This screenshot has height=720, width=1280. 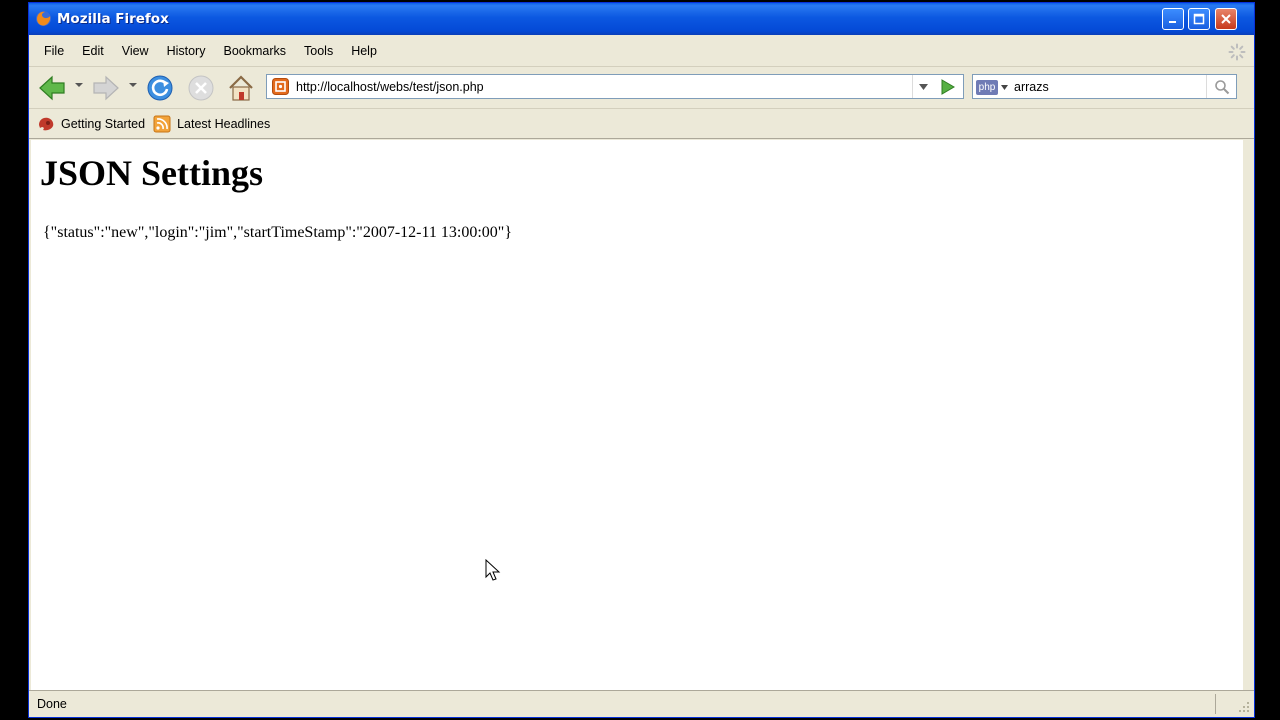 I want to click on search-engine-selector: php, so click(x=993, y=87).